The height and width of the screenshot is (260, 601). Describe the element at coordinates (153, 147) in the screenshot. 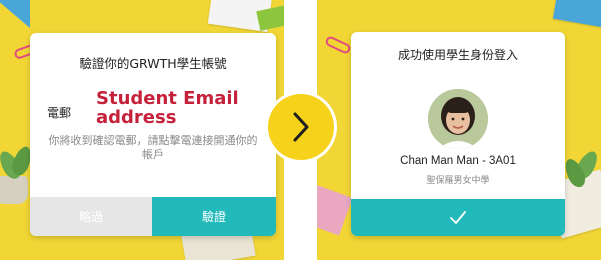

I see `verify-hint: 你將收到確認電郵，請點擊電連接開通你的帳戶` at that location.